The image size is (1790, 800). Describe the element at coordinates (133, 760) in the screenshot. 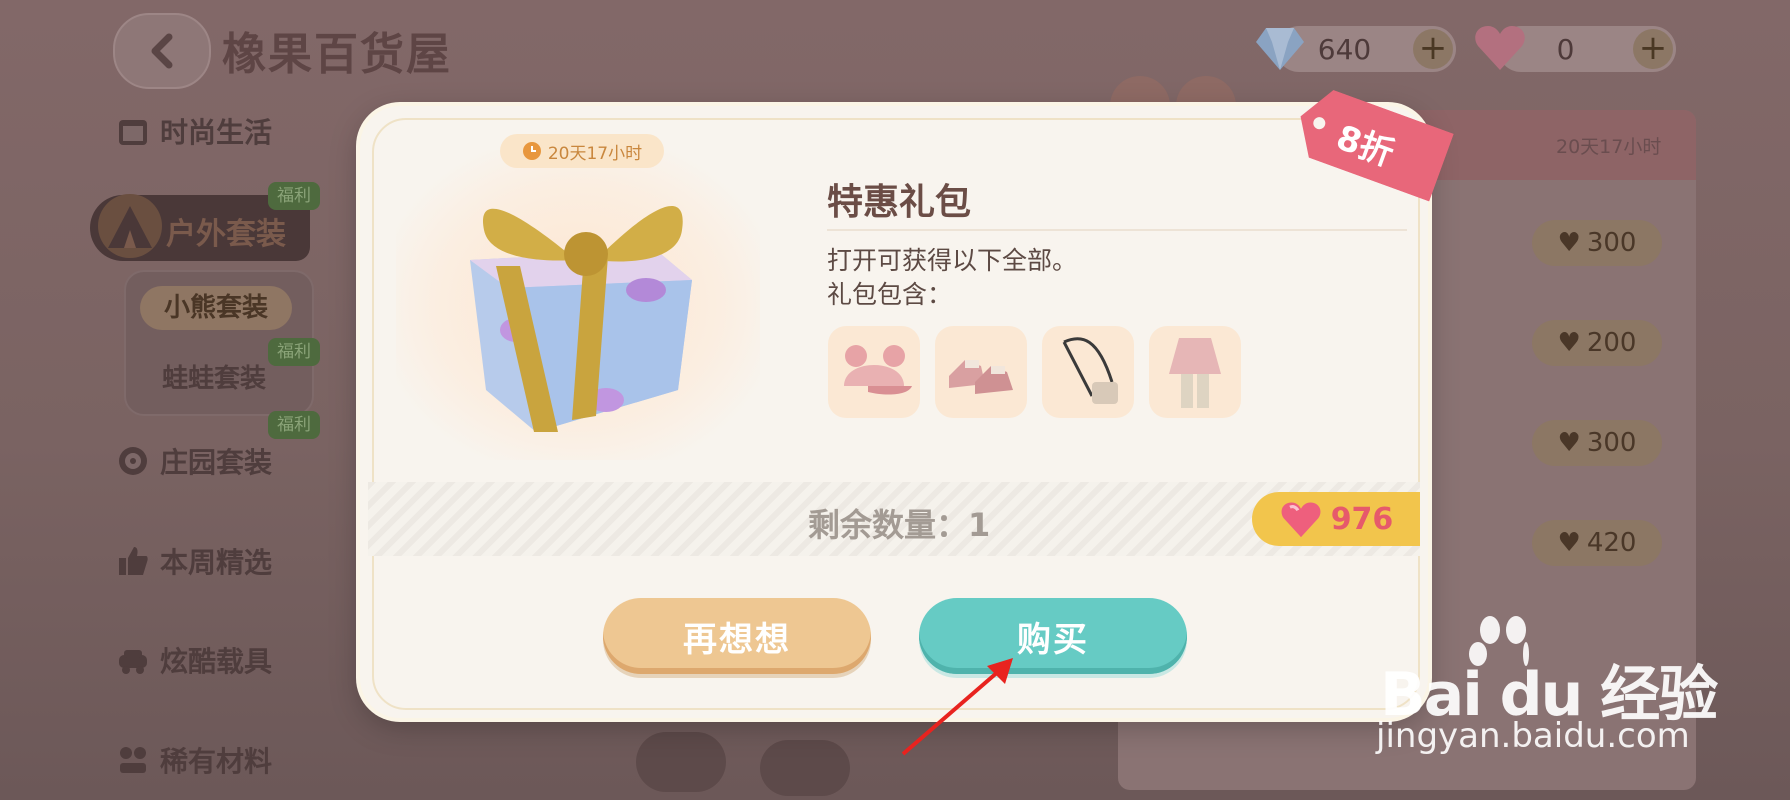

I see `materials-icon` at that location.